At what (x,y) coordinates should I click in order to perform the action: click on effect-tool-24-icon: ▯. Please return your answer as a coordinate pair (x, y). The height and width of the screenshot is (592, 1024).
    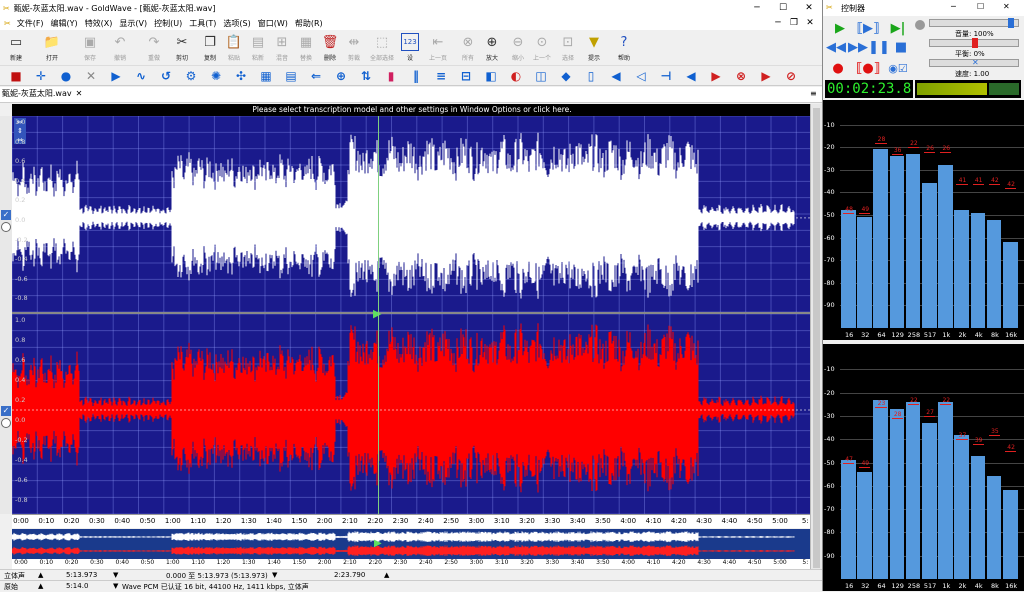
    Looking at the image, I should click on (591, 76).